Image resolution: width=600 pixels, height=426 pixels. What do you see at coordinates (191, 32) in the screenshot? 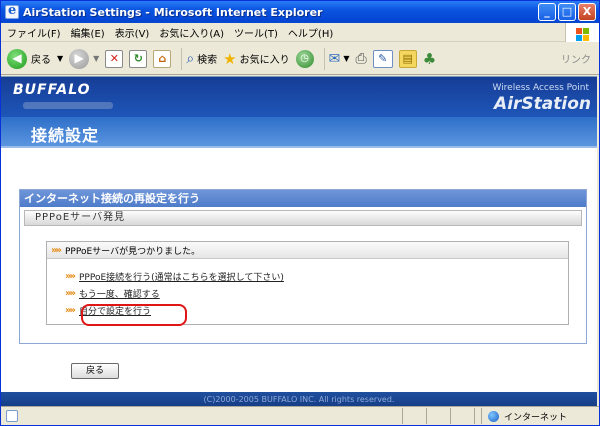
I see `menu-favorites: お気に入り(A)` at bounding box center [191, 32].